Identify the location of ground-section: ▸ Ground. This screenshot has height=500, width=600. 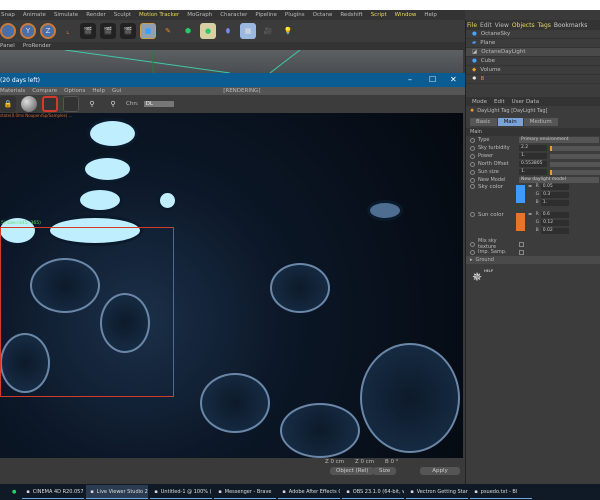
(533, 260).